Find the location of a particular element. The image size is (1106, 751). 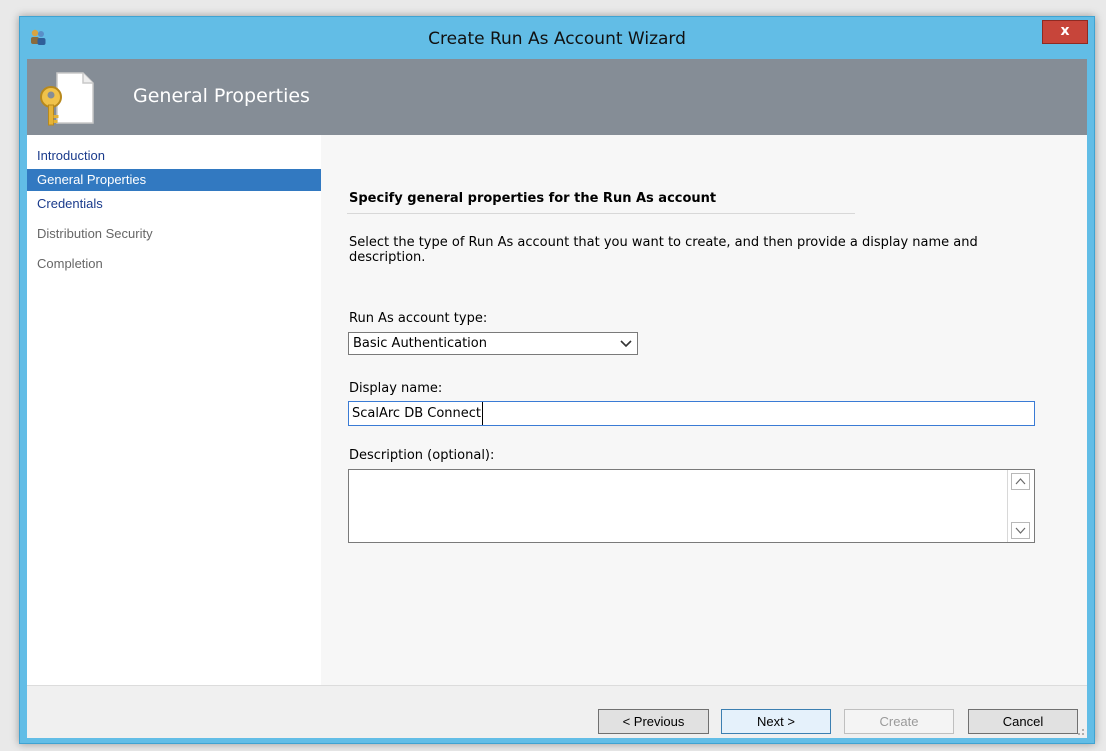

window-title: Create Run As Account Wizard is located at coordinates (557, 39).